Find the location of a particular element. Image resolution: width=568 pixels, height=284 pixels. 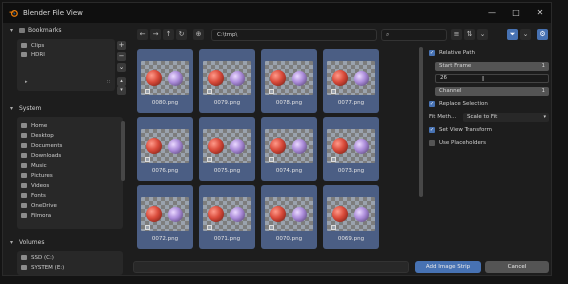

bookmarks-list: Clips HDRI ▸ ∷ is located at coordinates (66, 65).